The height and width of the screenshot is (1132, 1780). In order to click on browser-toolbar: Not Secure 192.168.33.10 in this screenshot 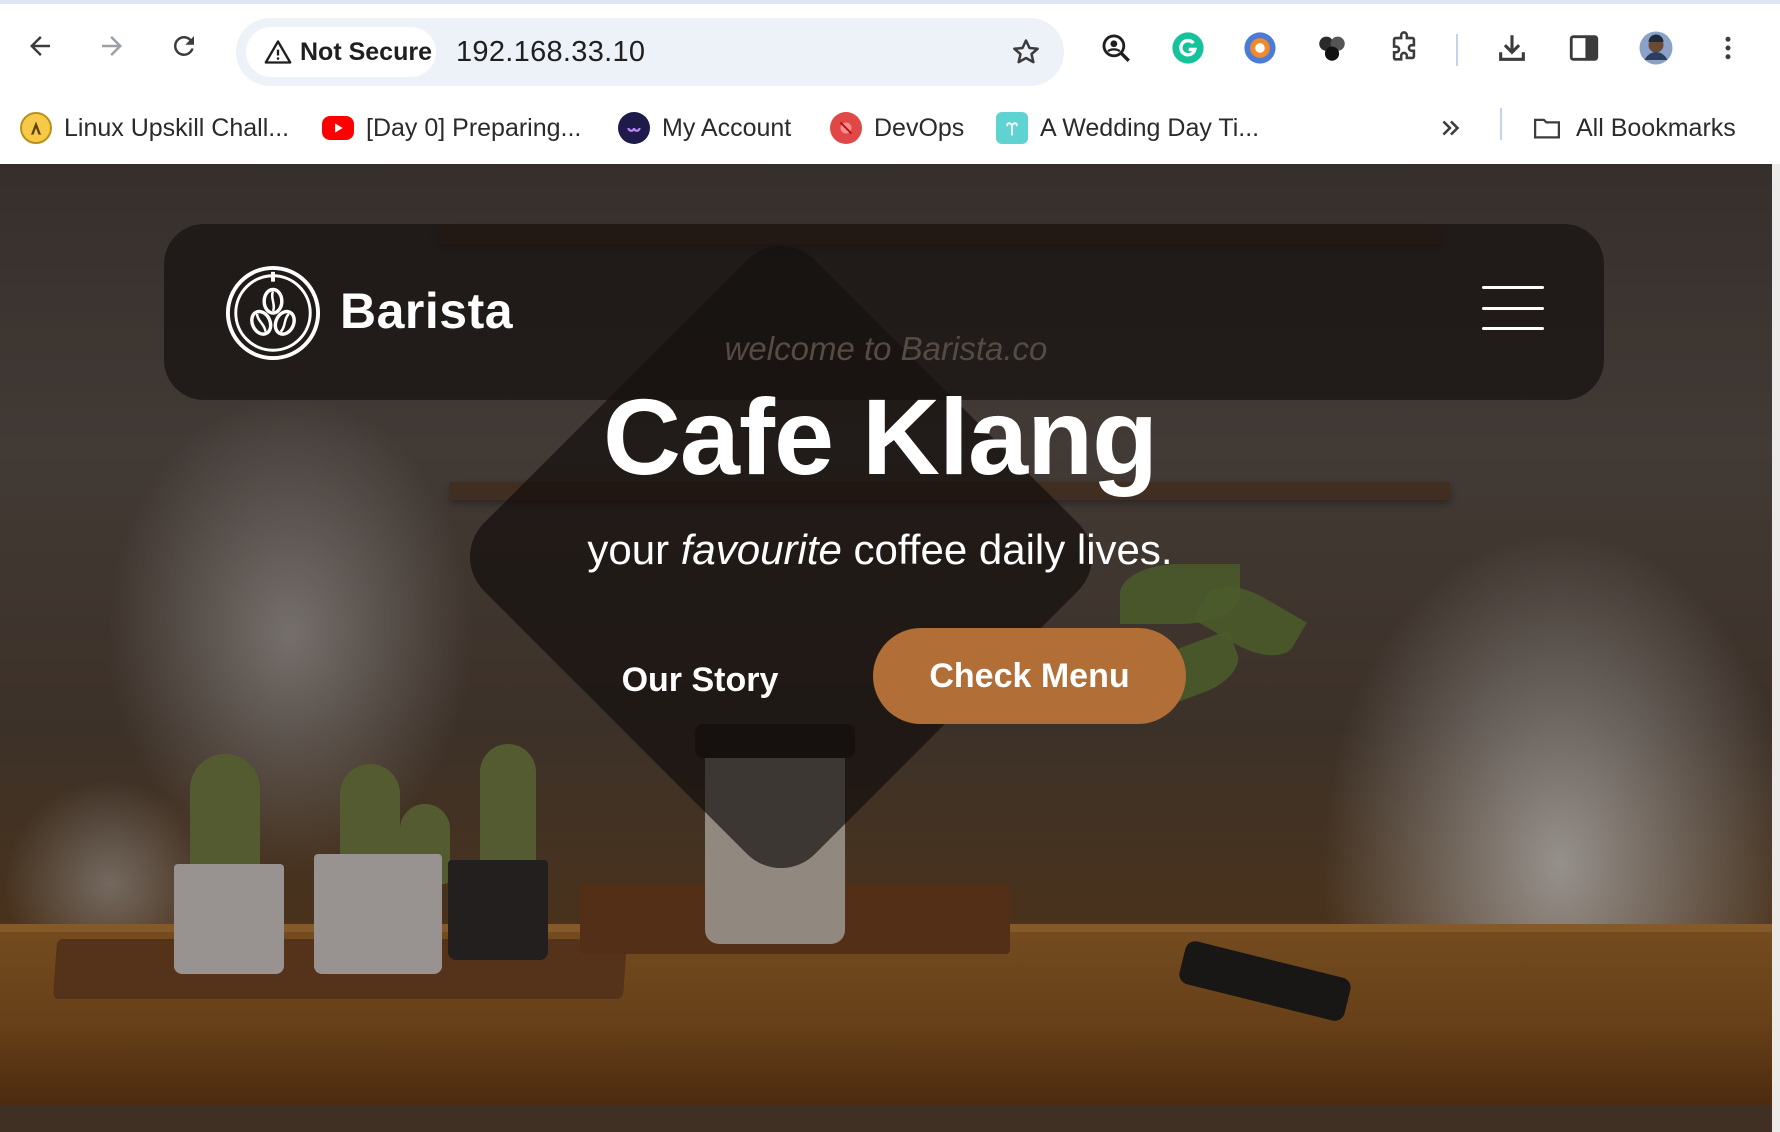, I will do `click(890, 48)`.